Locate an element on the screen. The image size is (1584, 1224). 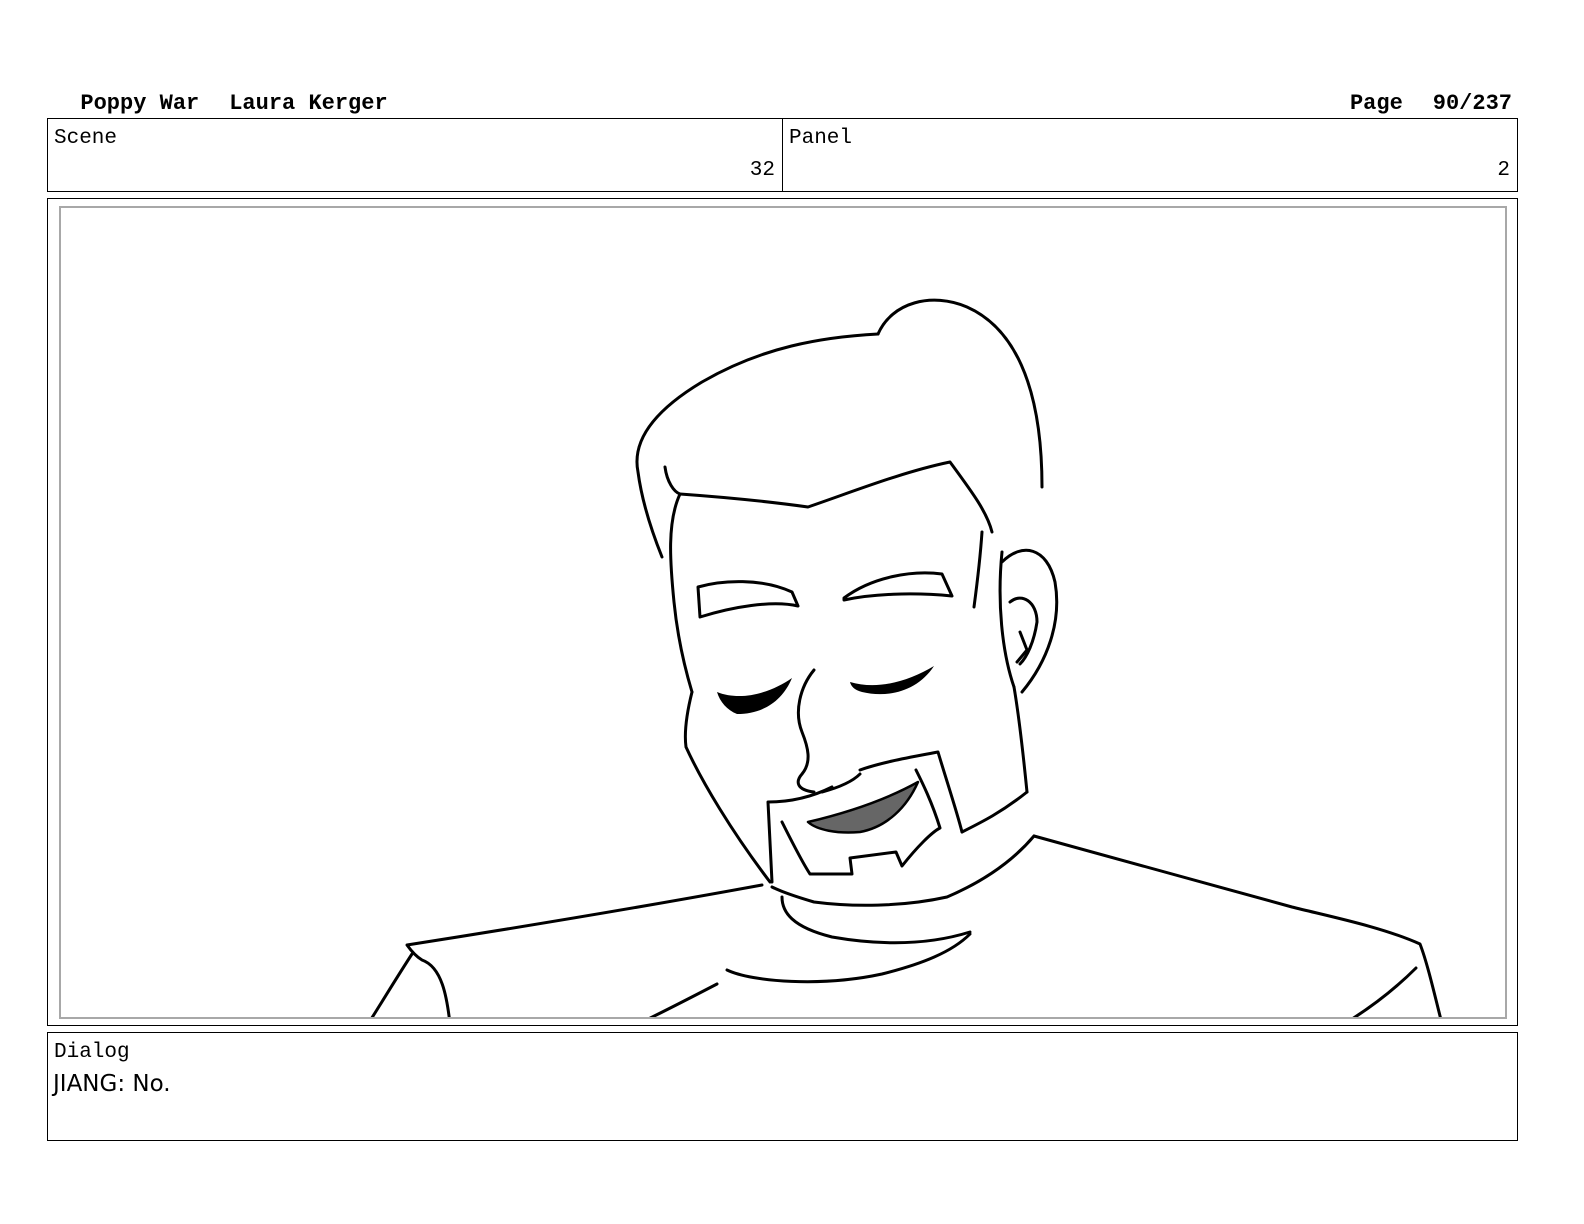
header-right: Page 90/237 is located at coordinates (1418, 91).